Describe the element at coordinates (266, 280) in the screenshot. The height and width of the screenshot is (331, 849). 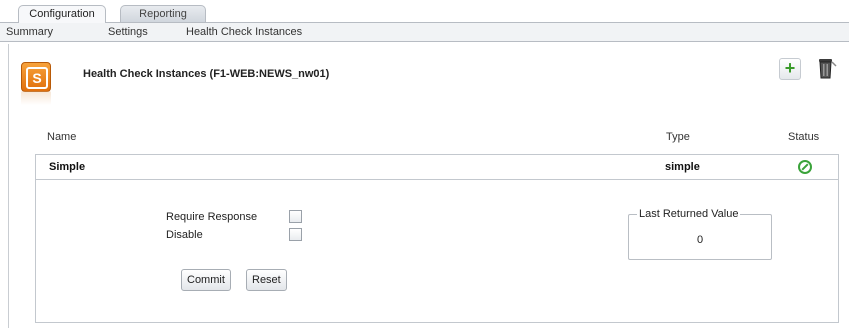
I see `reset-button: Reset` at that location.